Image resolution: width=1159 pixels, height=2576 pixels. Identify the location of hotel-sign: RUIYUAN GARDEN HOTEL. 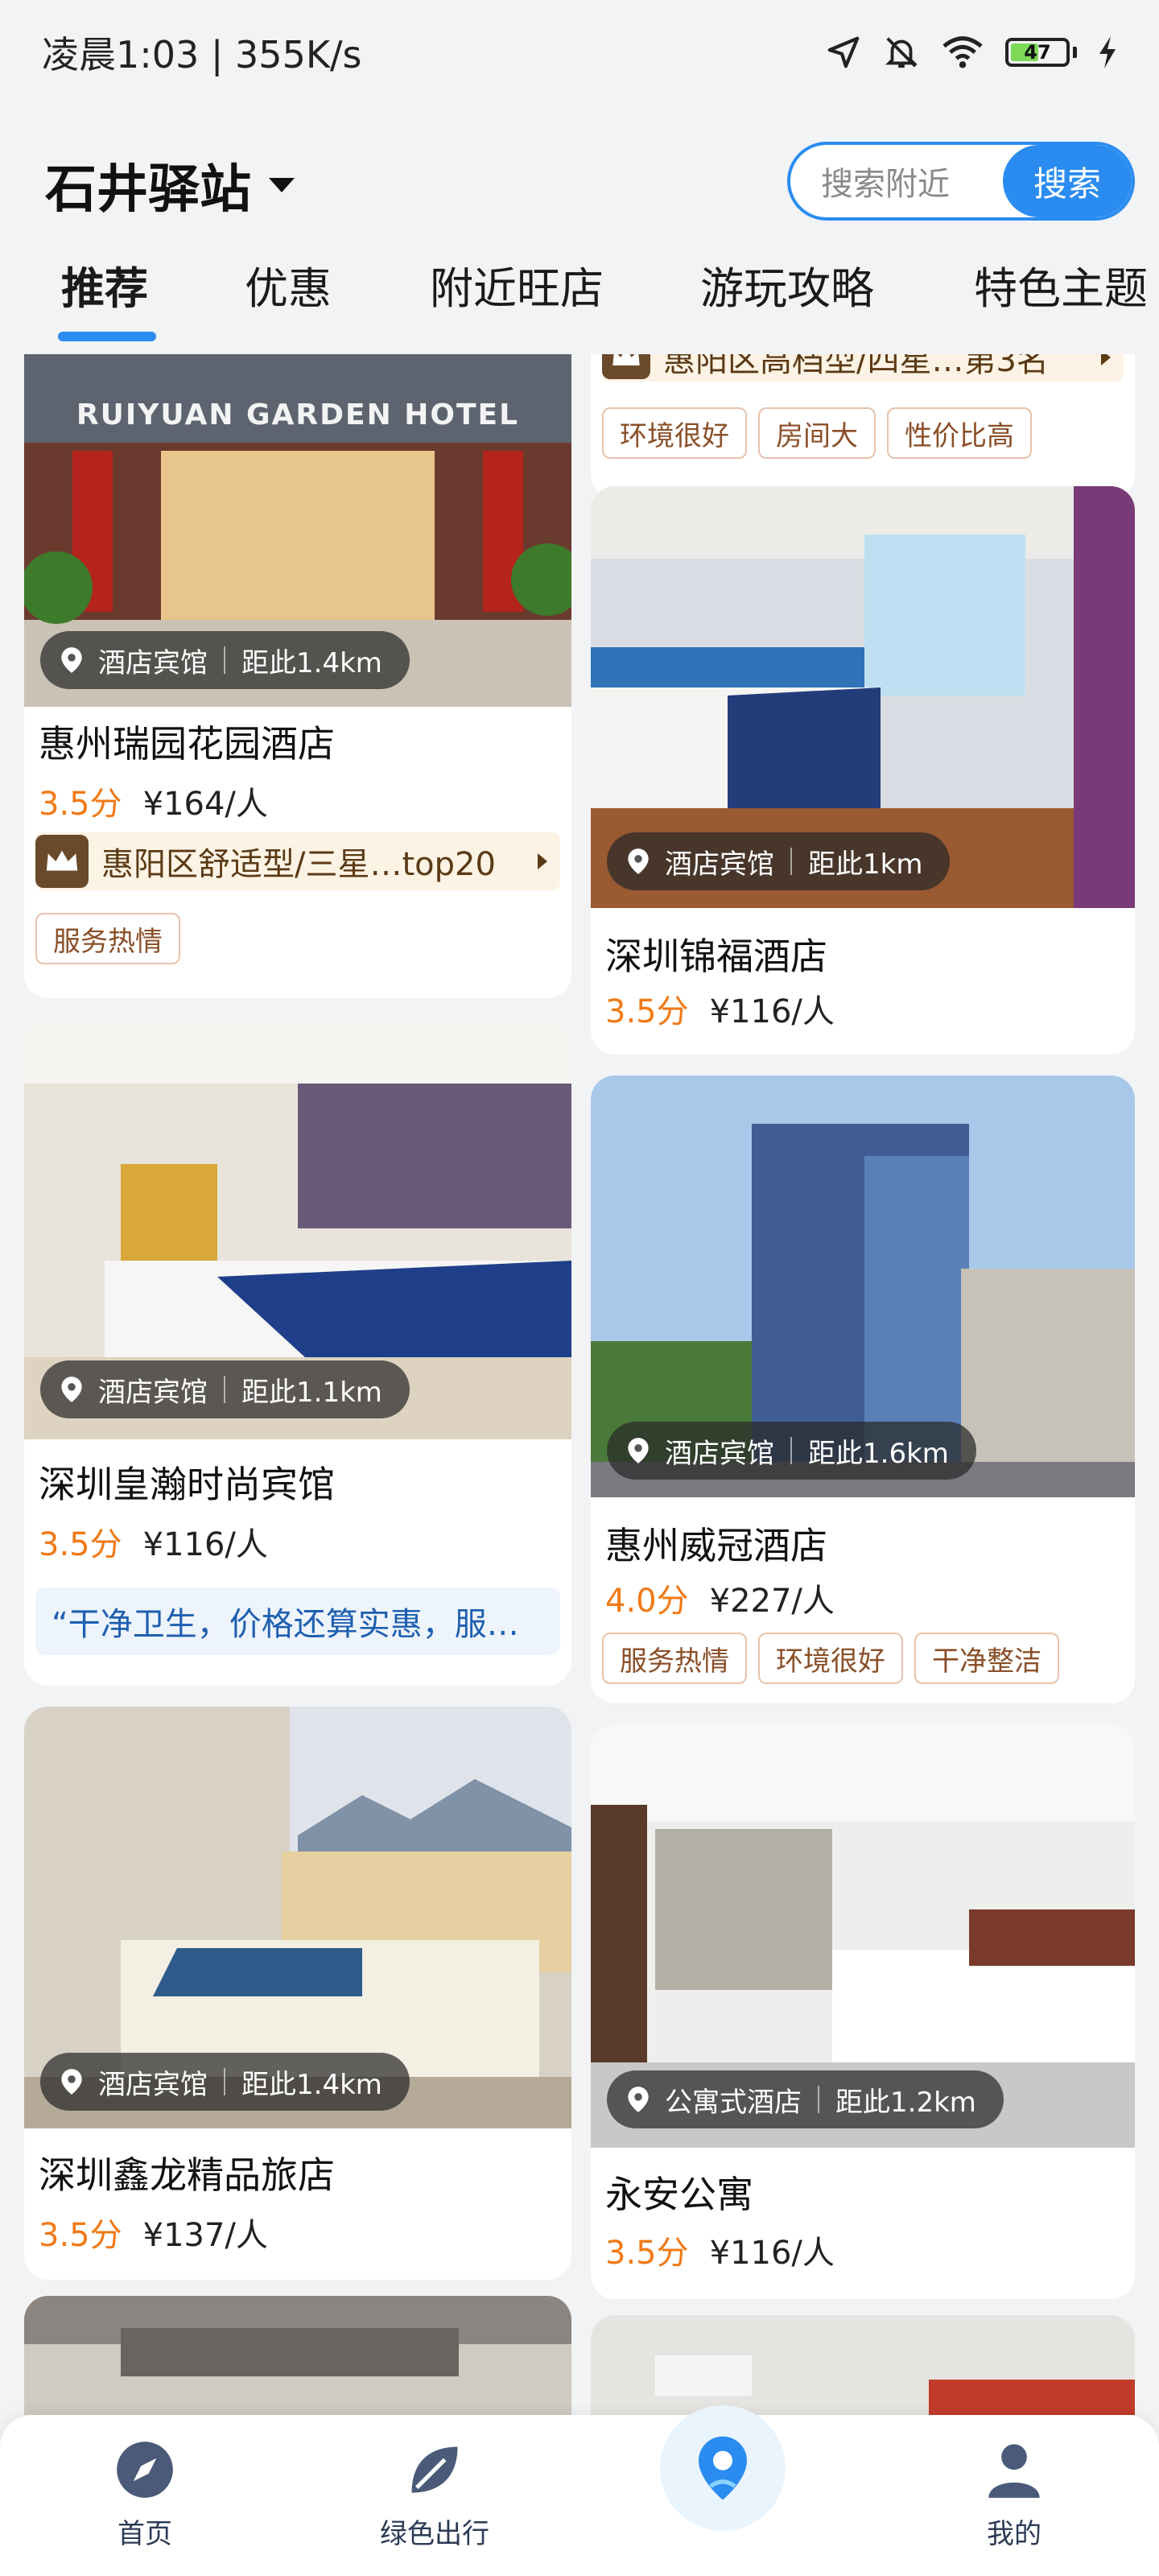
(298, 414).